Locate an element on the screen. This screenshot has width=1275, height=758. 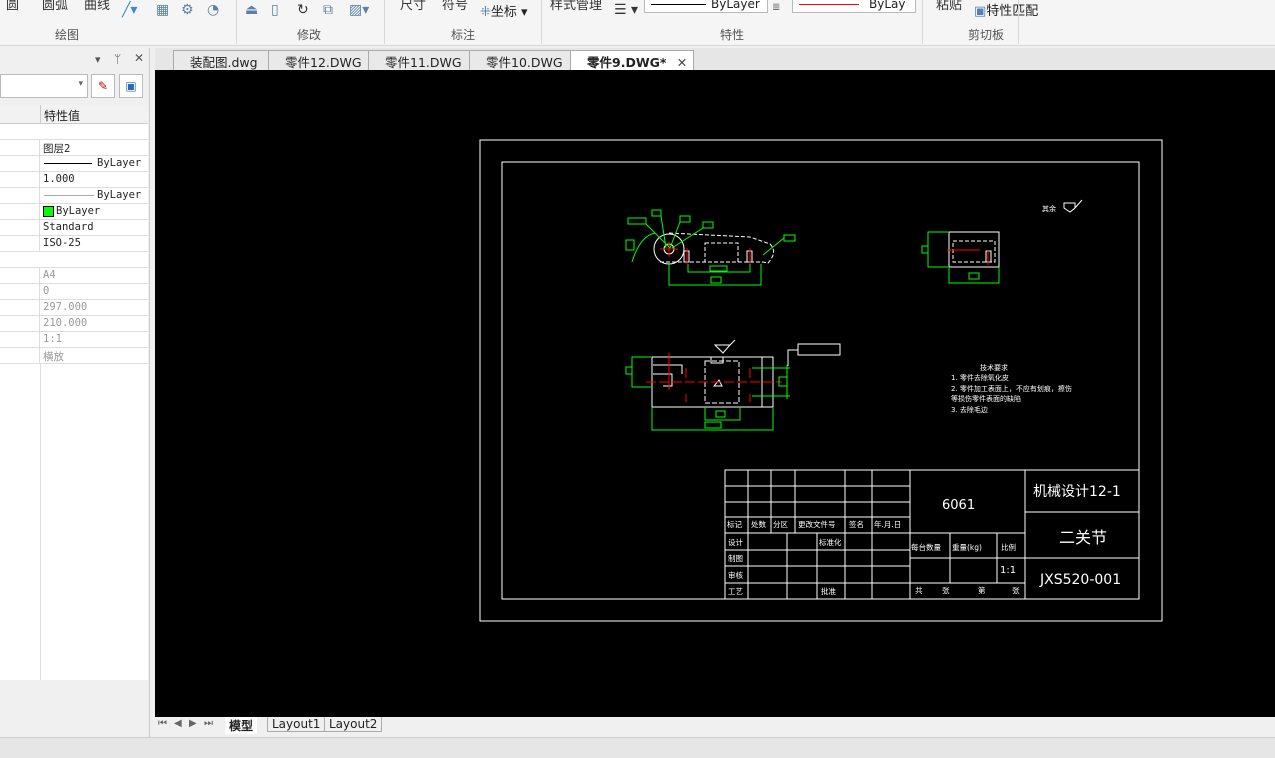
dimension-button: 尺寸 is located at coordinates (413, 6).